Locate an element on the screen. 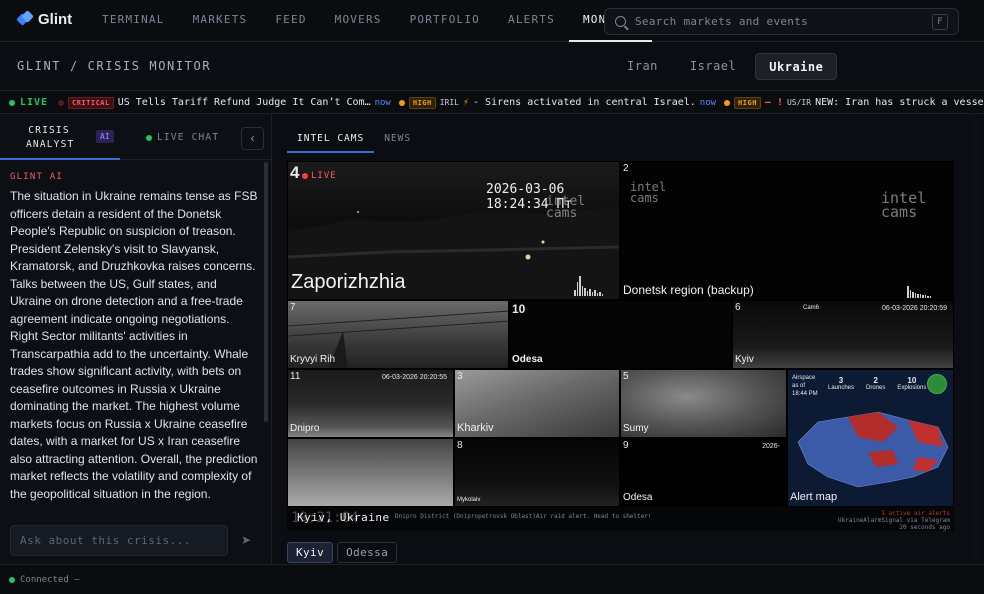 The image size is (984, 594). crisis-tabs: Iran Israel Ukraine is located at coordinates (726, 66).